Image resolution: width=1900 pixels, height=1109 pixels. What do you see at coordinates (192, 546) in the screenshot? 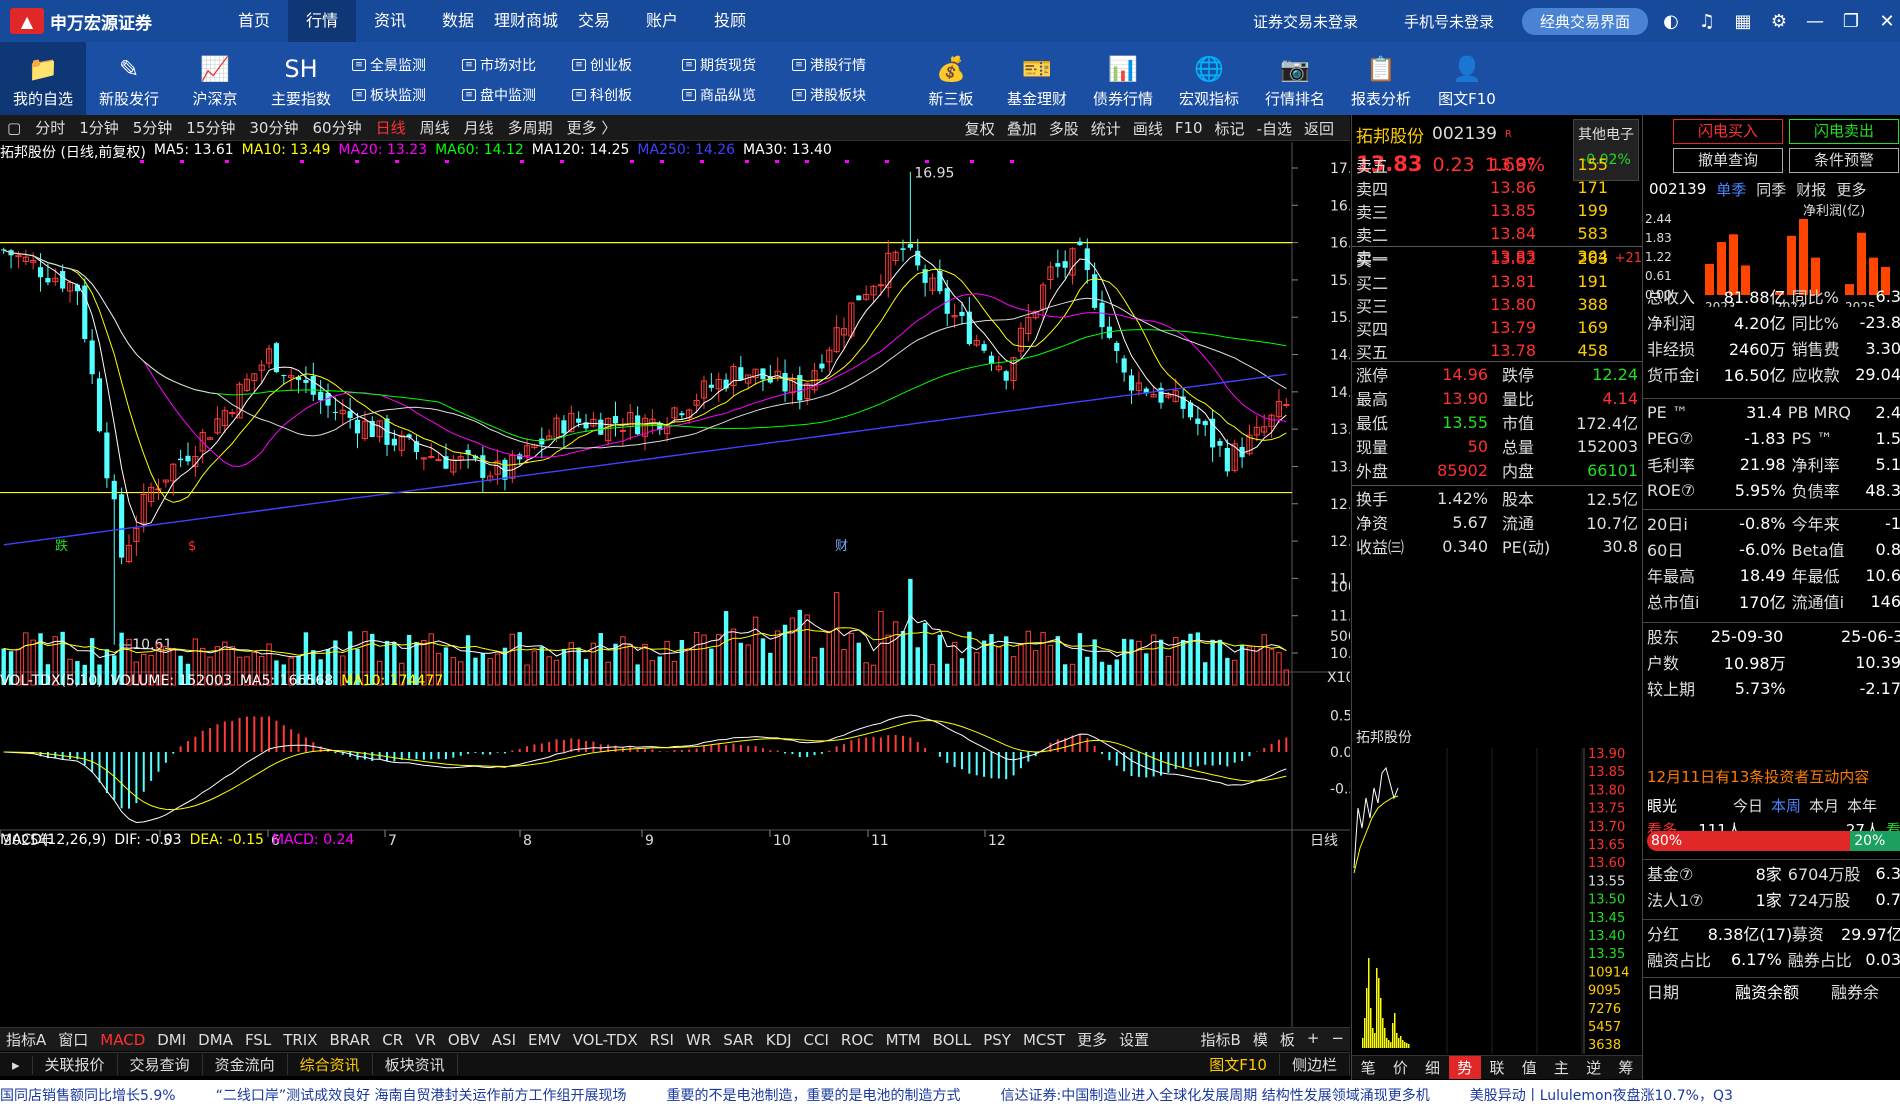
I see `dividend-marker: $` at bounding box center [192, 546].